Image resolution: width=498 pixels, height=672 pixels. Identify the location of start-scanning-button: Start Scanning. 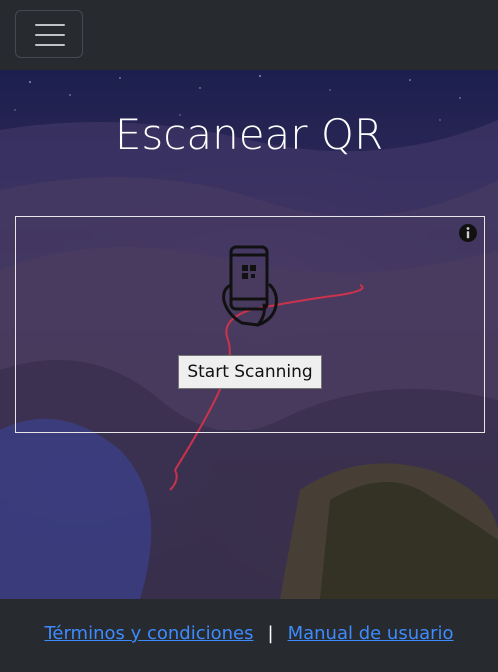
(250, 372).